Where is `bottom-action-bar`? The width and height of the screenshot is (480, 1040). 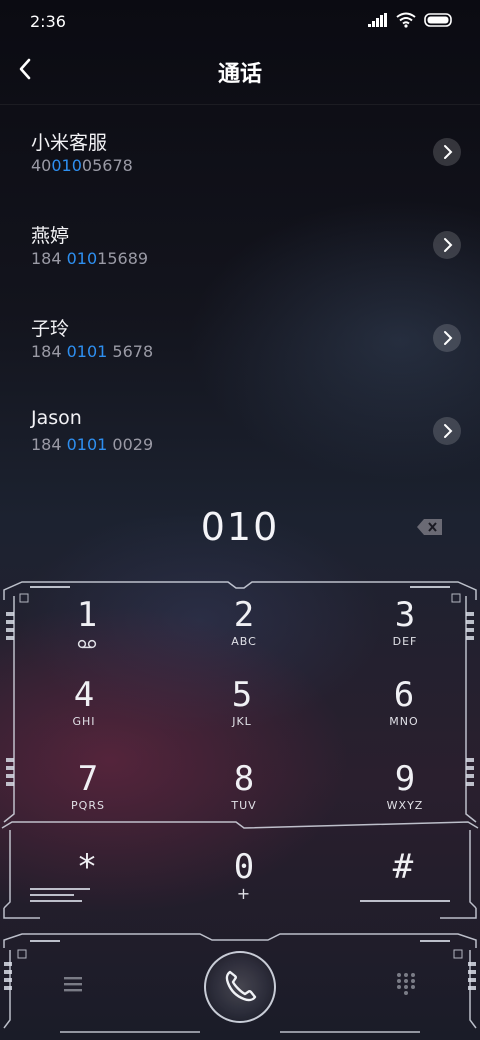 bottom-action-bar is located at coordinates (240, 985).